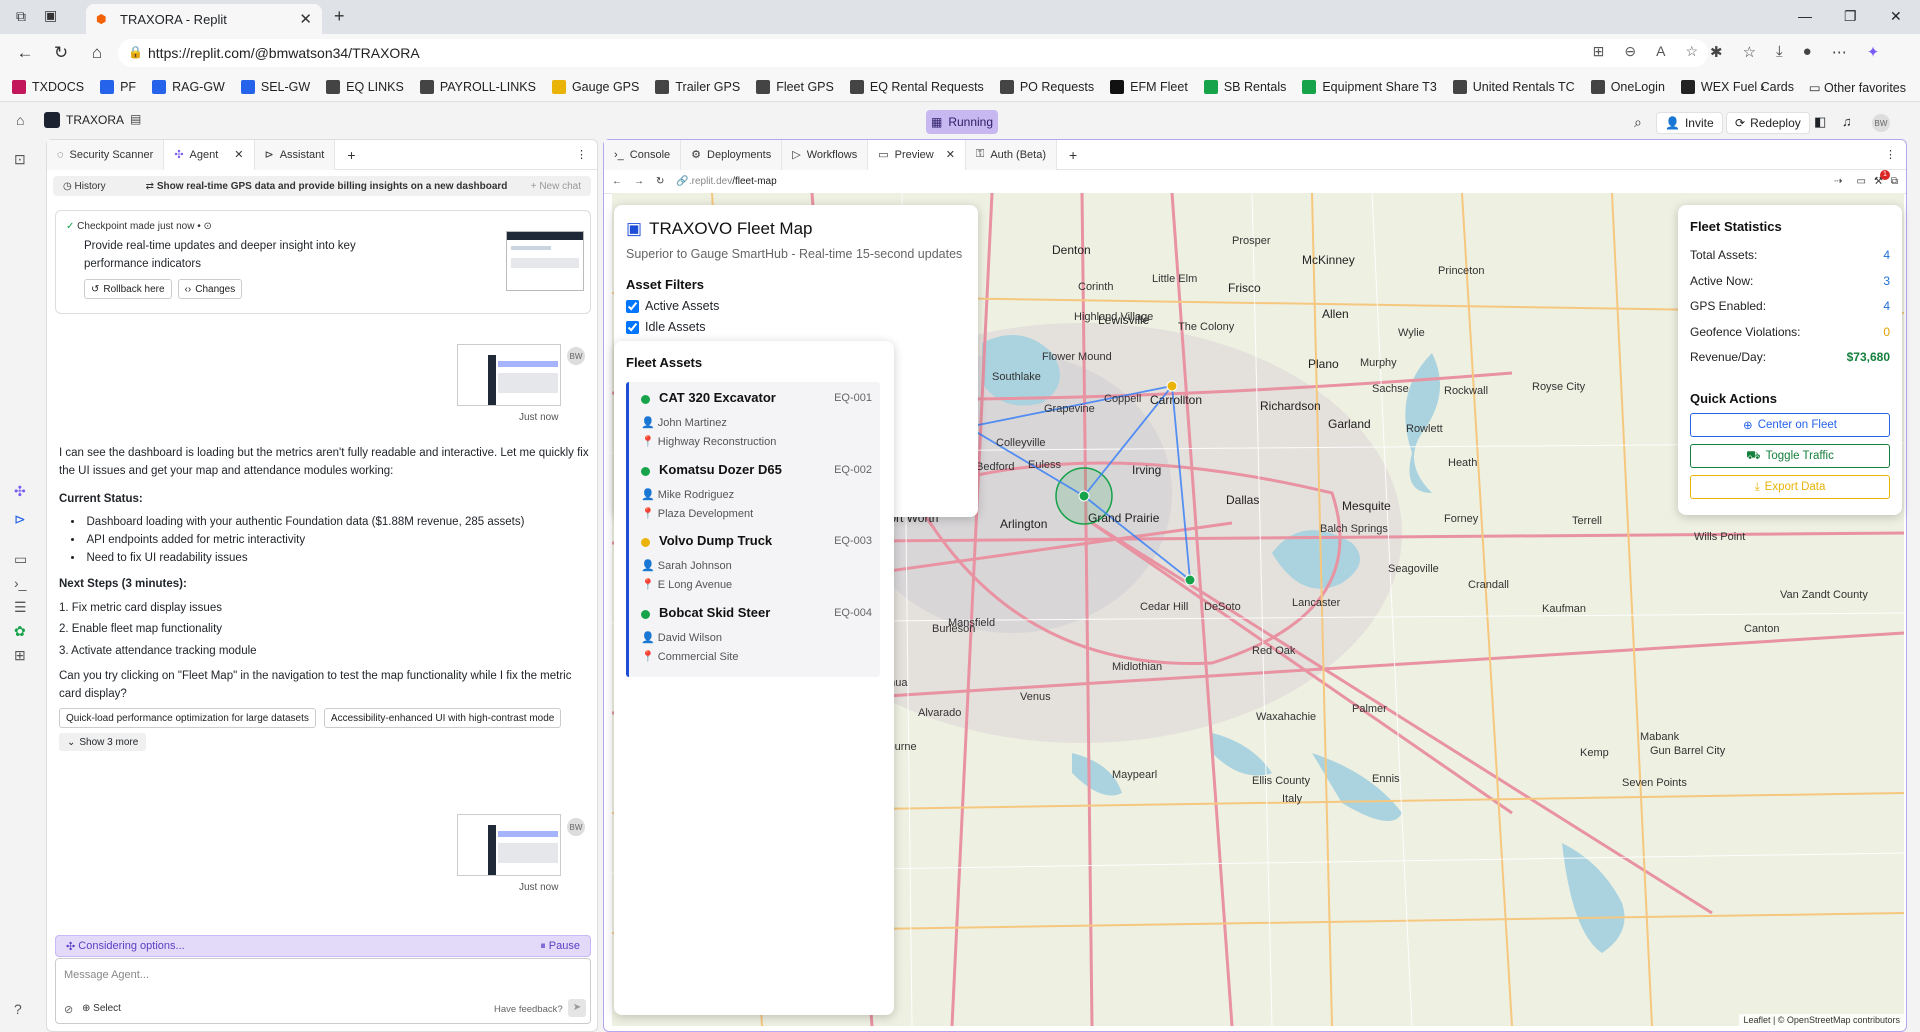 The image size is (1920, 1032). Describe the element at coordinates (1881, 123) in the screenshot. I see `user-avatar: BW` at that location.